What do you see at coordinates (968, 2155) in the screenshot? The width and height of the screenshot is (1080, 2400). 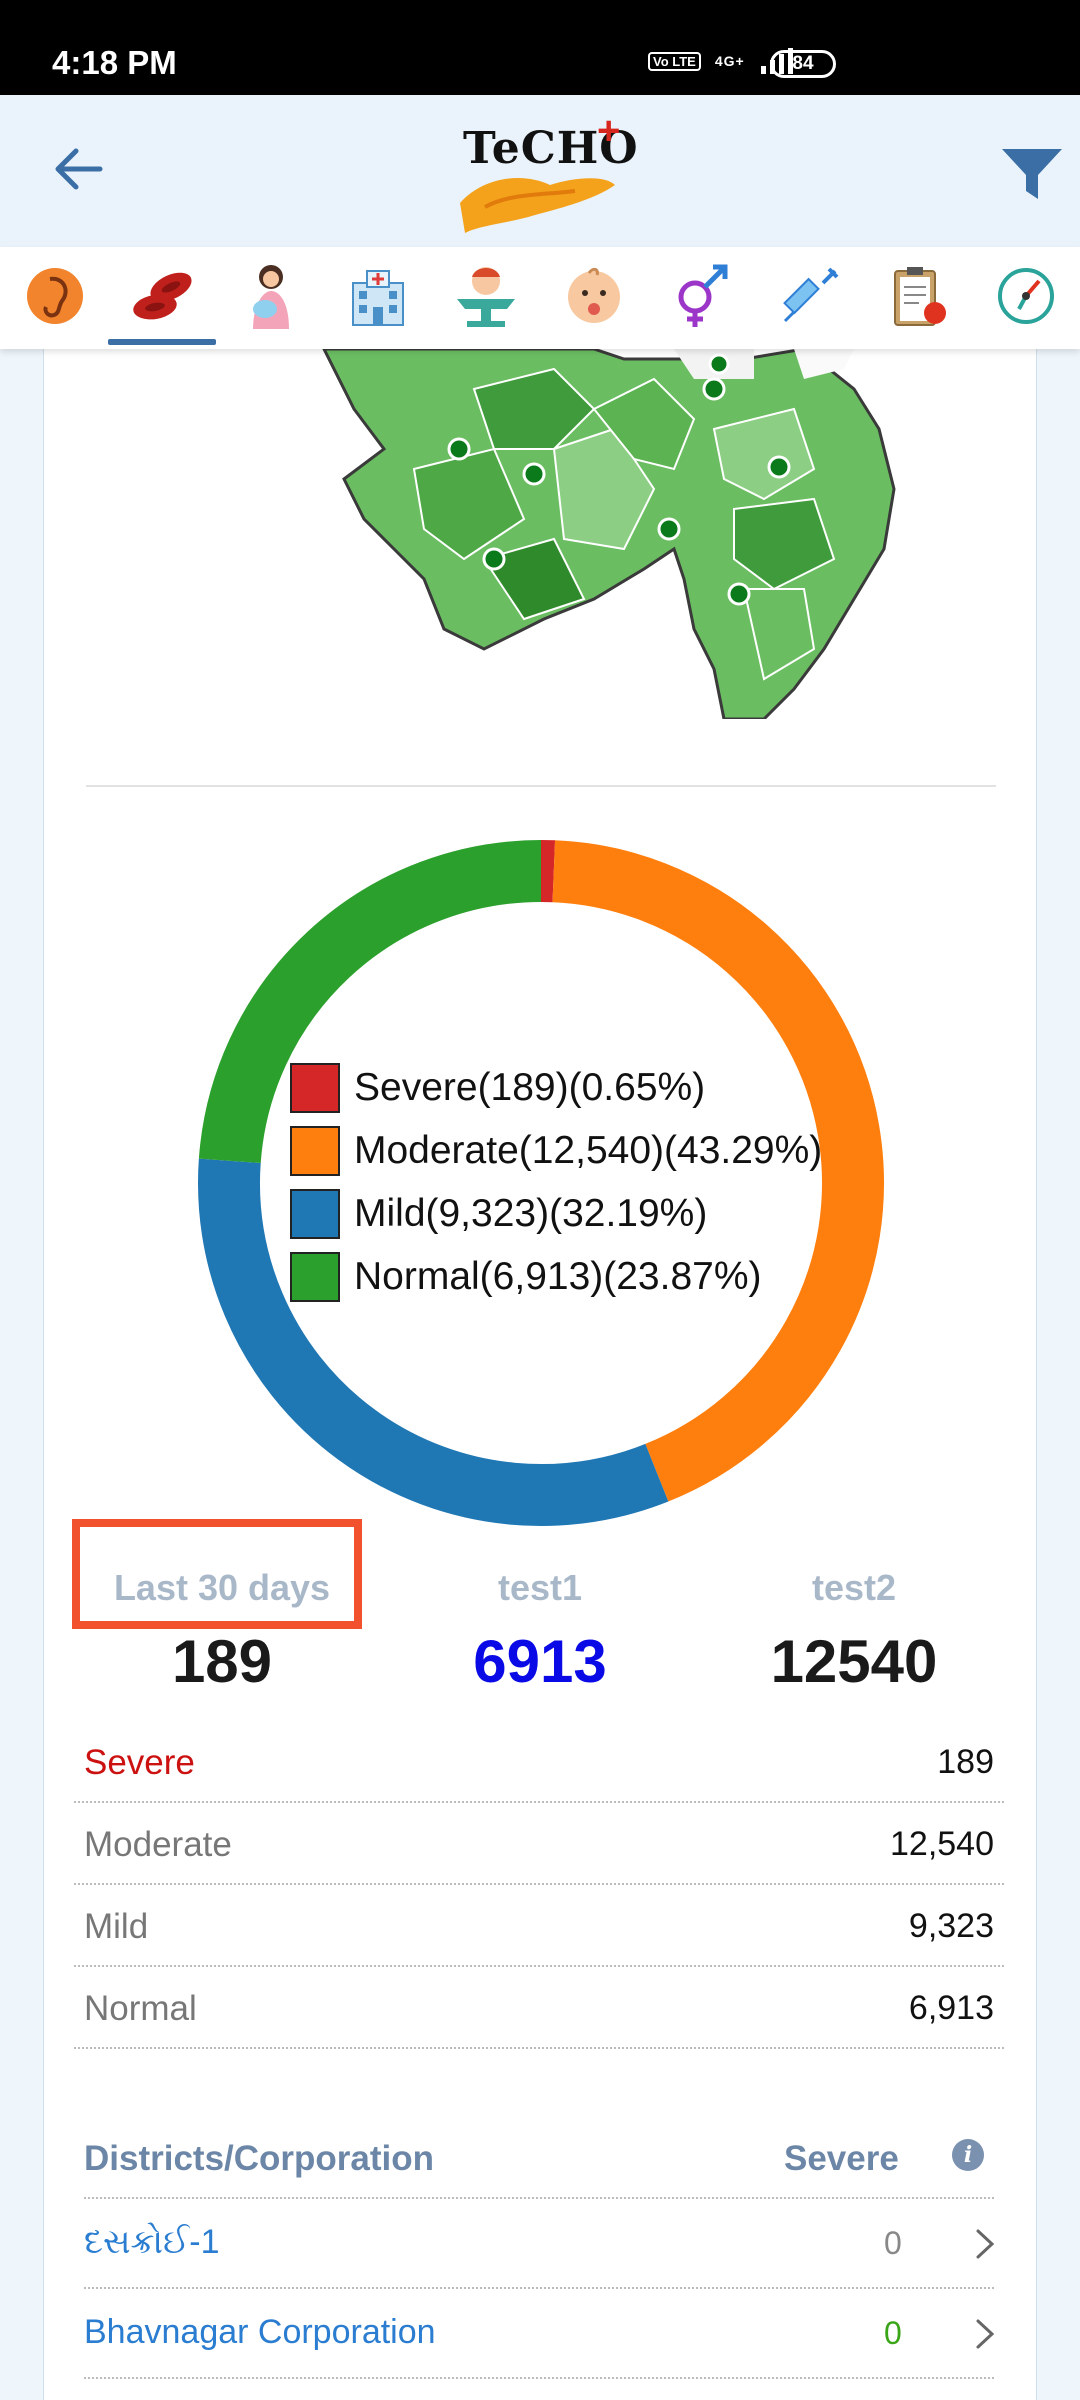 I see `info-icon: i` at bounding box center [968, 2155].